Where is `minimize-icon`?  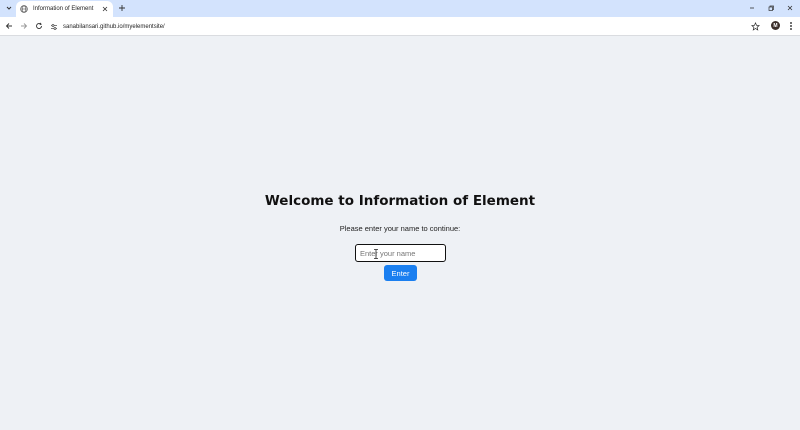 minimize-icon is located at coordinates (752, 8).